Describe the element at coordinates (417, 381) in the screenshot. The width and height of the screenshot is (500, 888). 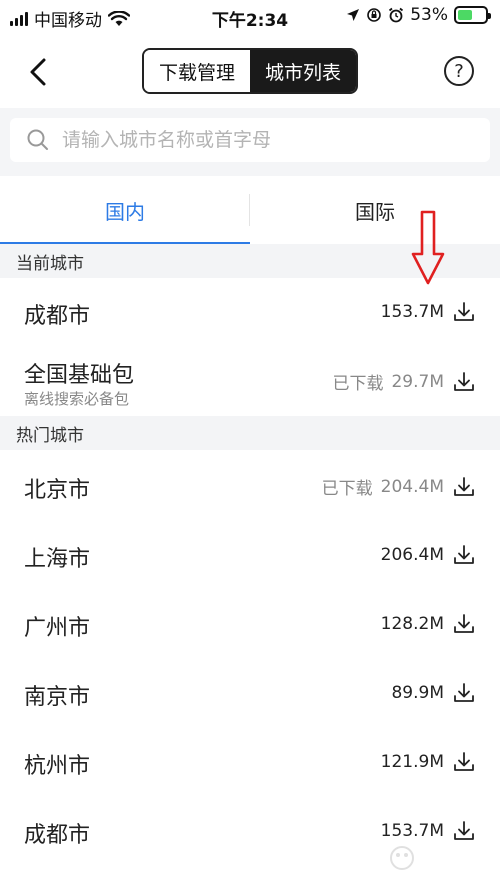
I see `city-size: 29.7M` at that location.